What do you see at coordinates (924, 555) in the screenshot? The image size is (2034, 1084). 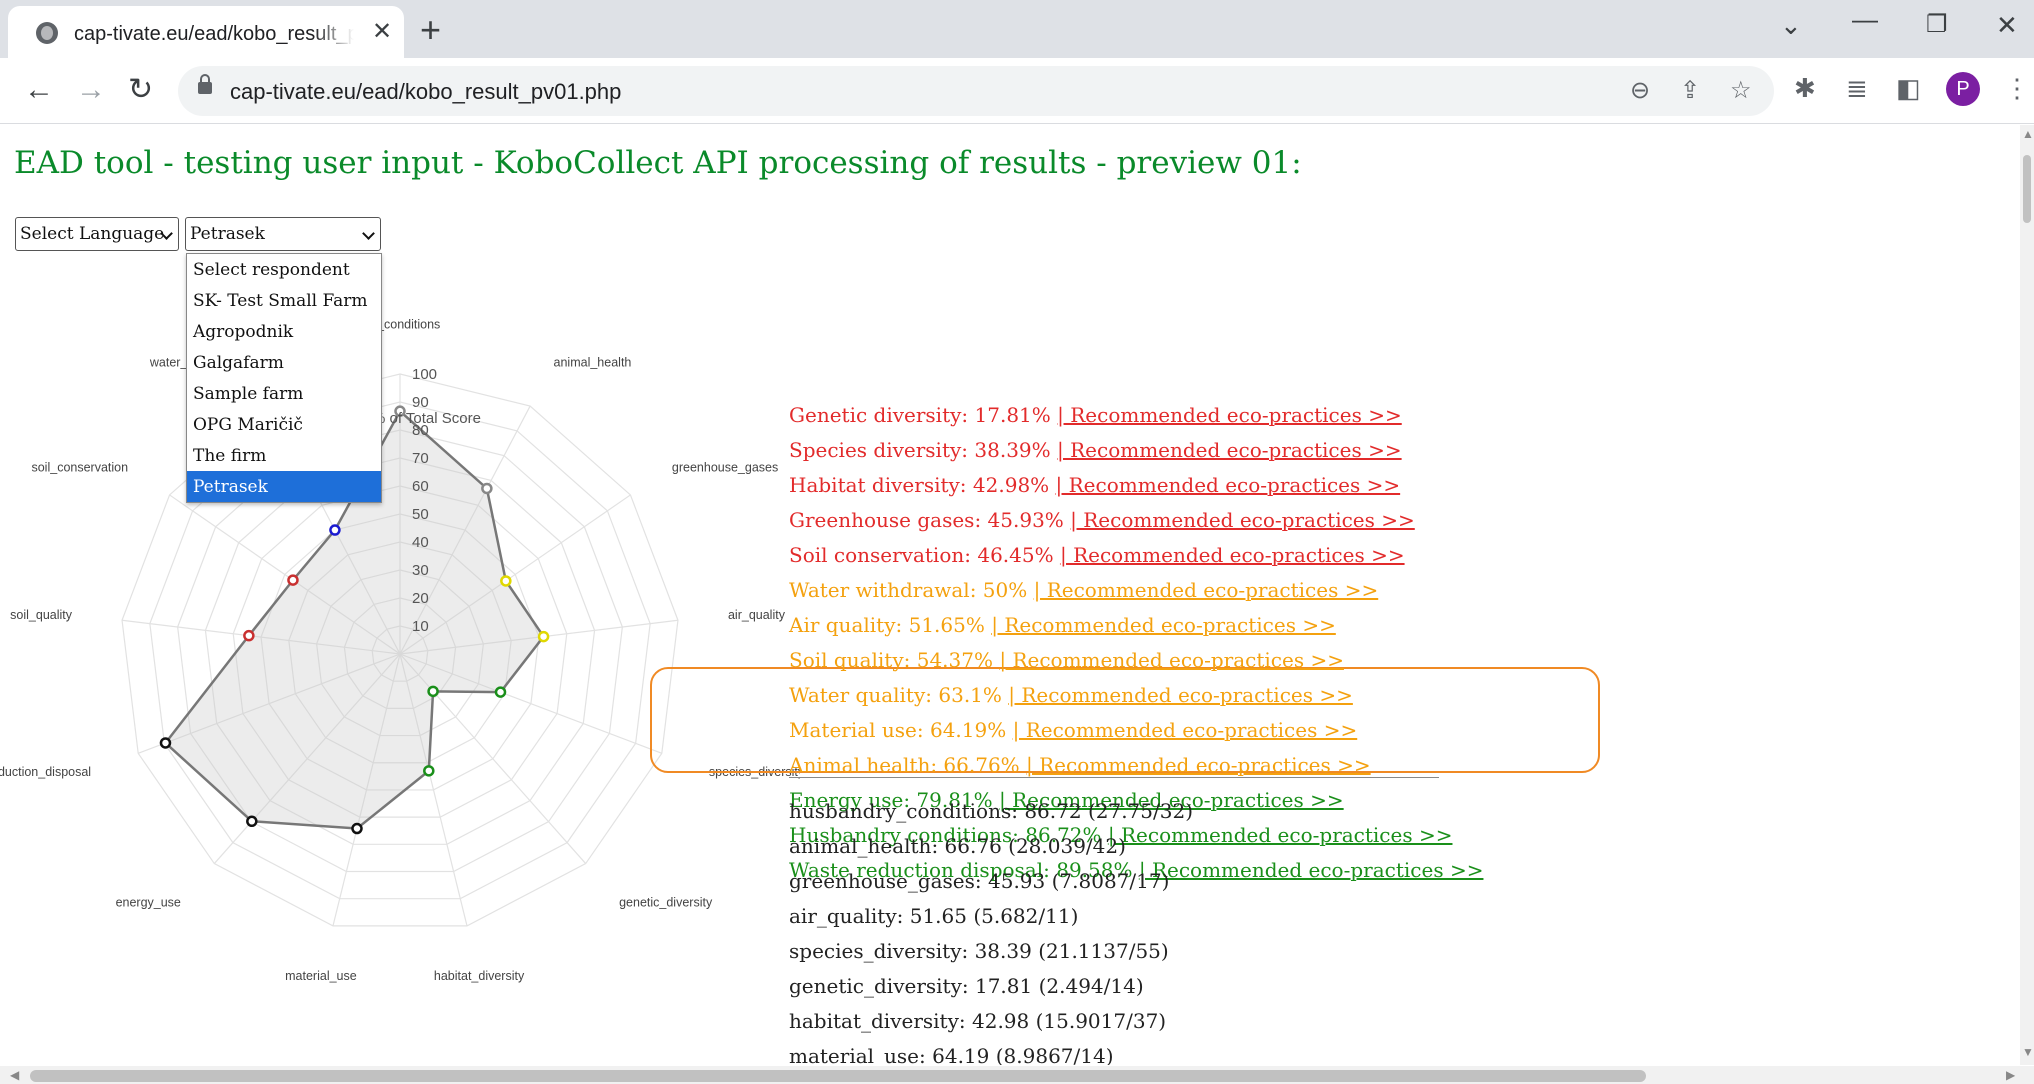 I see `result-label: Soil conservation: 46.45%` at bounding box center [924, 555].